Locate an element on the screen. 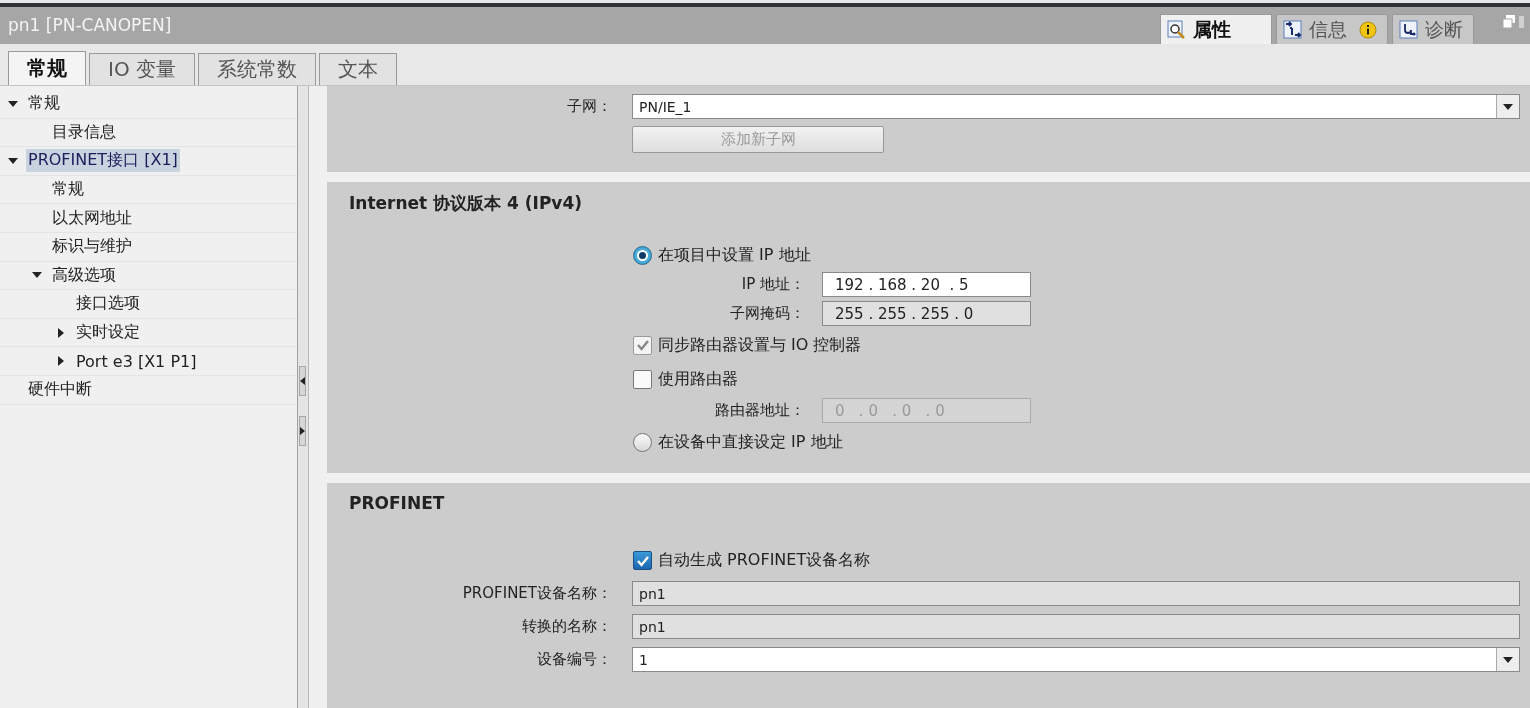 Image resolution: width=1530 pixels, height=708 pixels. section-title: PROFINET is located at coordinates (397, 504).